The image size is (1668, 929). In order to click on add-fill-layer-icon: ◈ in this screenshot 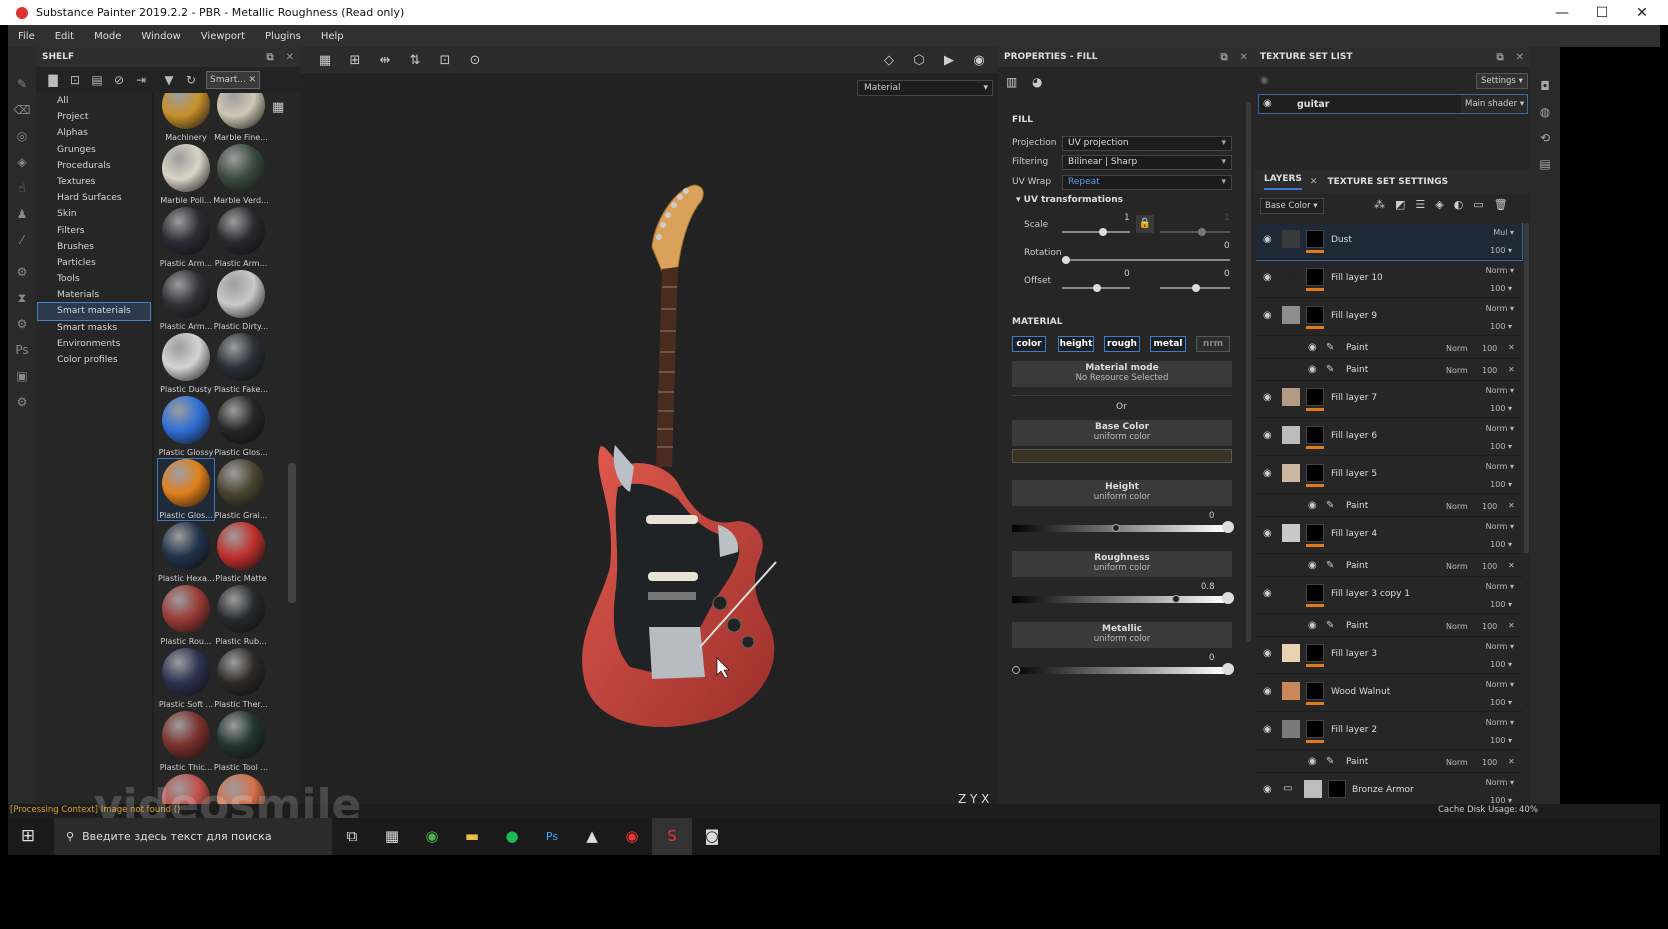, I will do `click(1439, 204)`.